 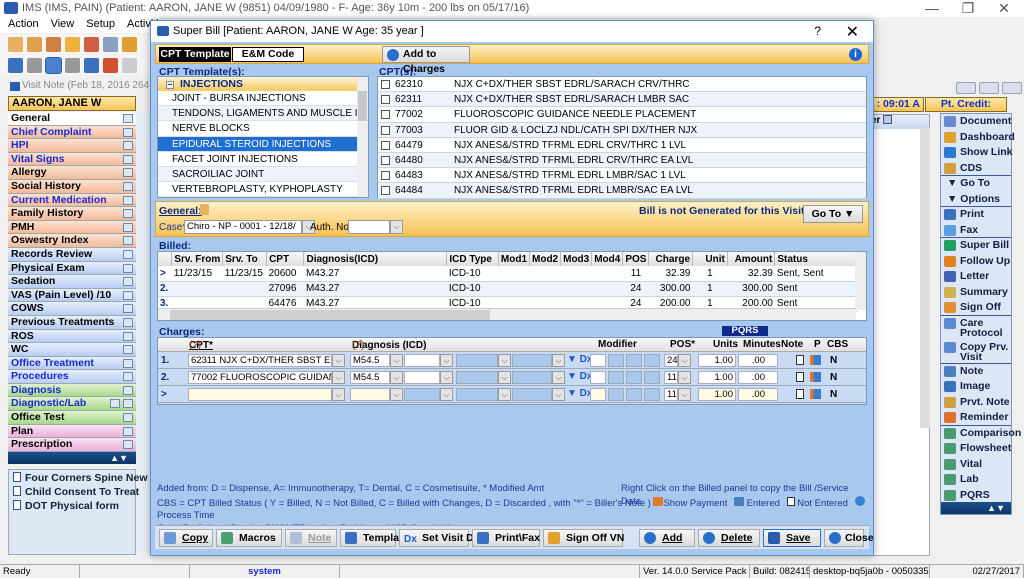 What do you see at coordinates (72, 132) in the screenshot?
I see `sidebar-item: Chief Complaint` at bounding box center [72, 132].